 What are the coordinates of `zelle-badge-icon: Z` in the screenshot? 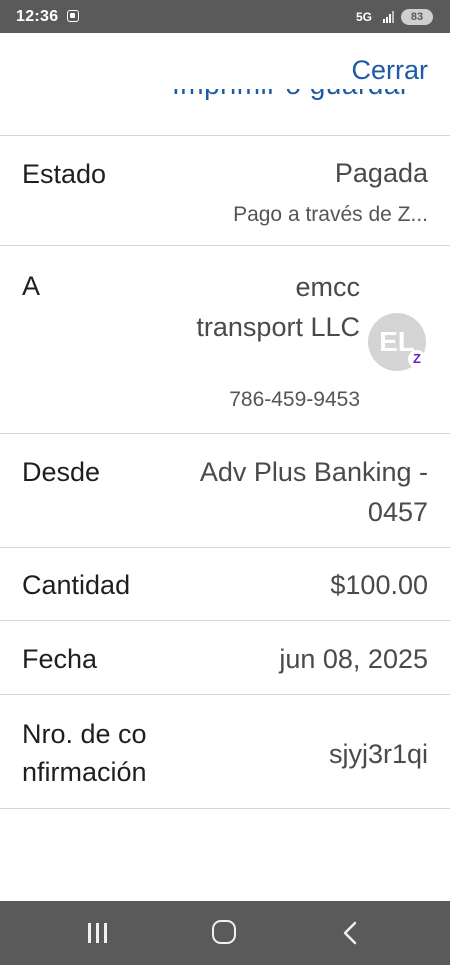 It's located at (417, 359).